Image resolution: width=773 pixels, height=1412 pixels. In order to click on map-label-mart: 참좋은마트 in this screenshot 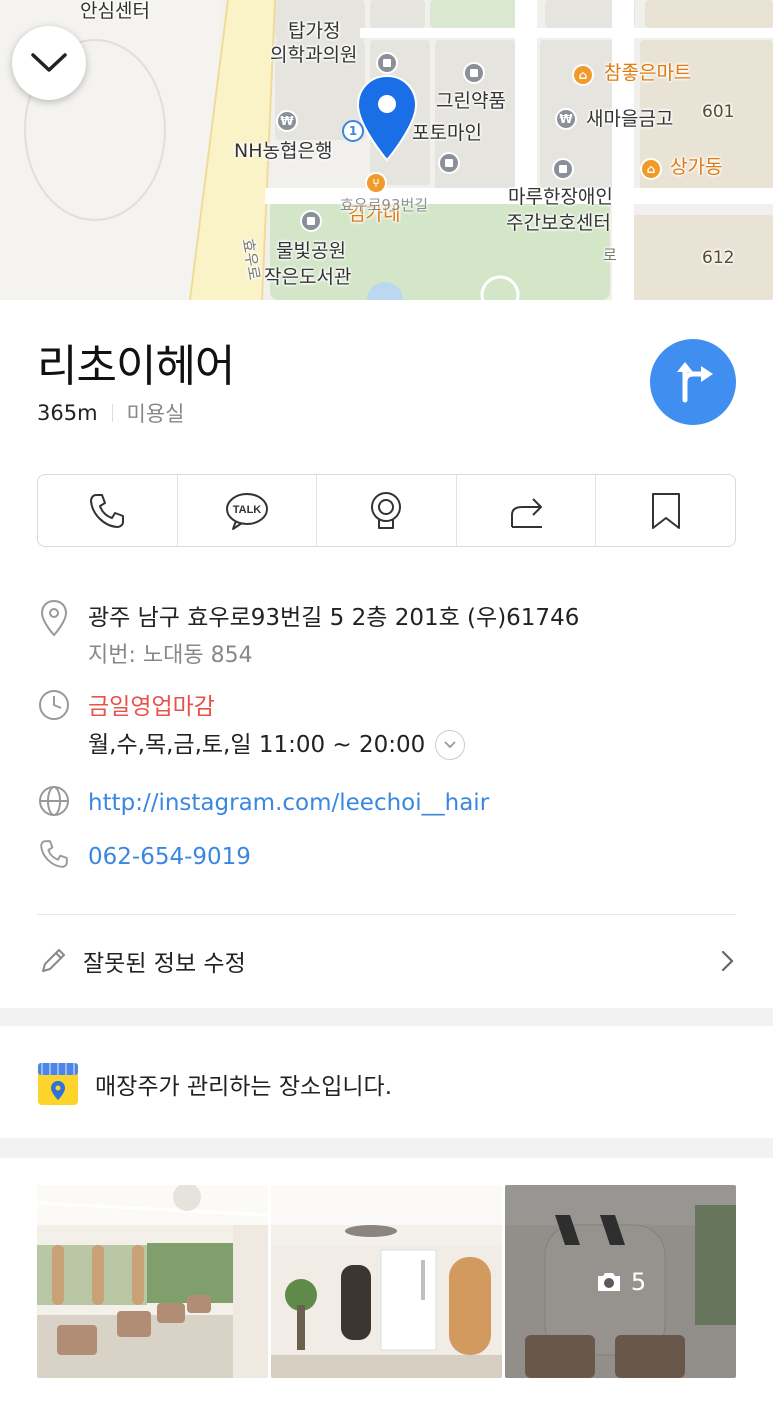, I will do `click(648, 73)`.